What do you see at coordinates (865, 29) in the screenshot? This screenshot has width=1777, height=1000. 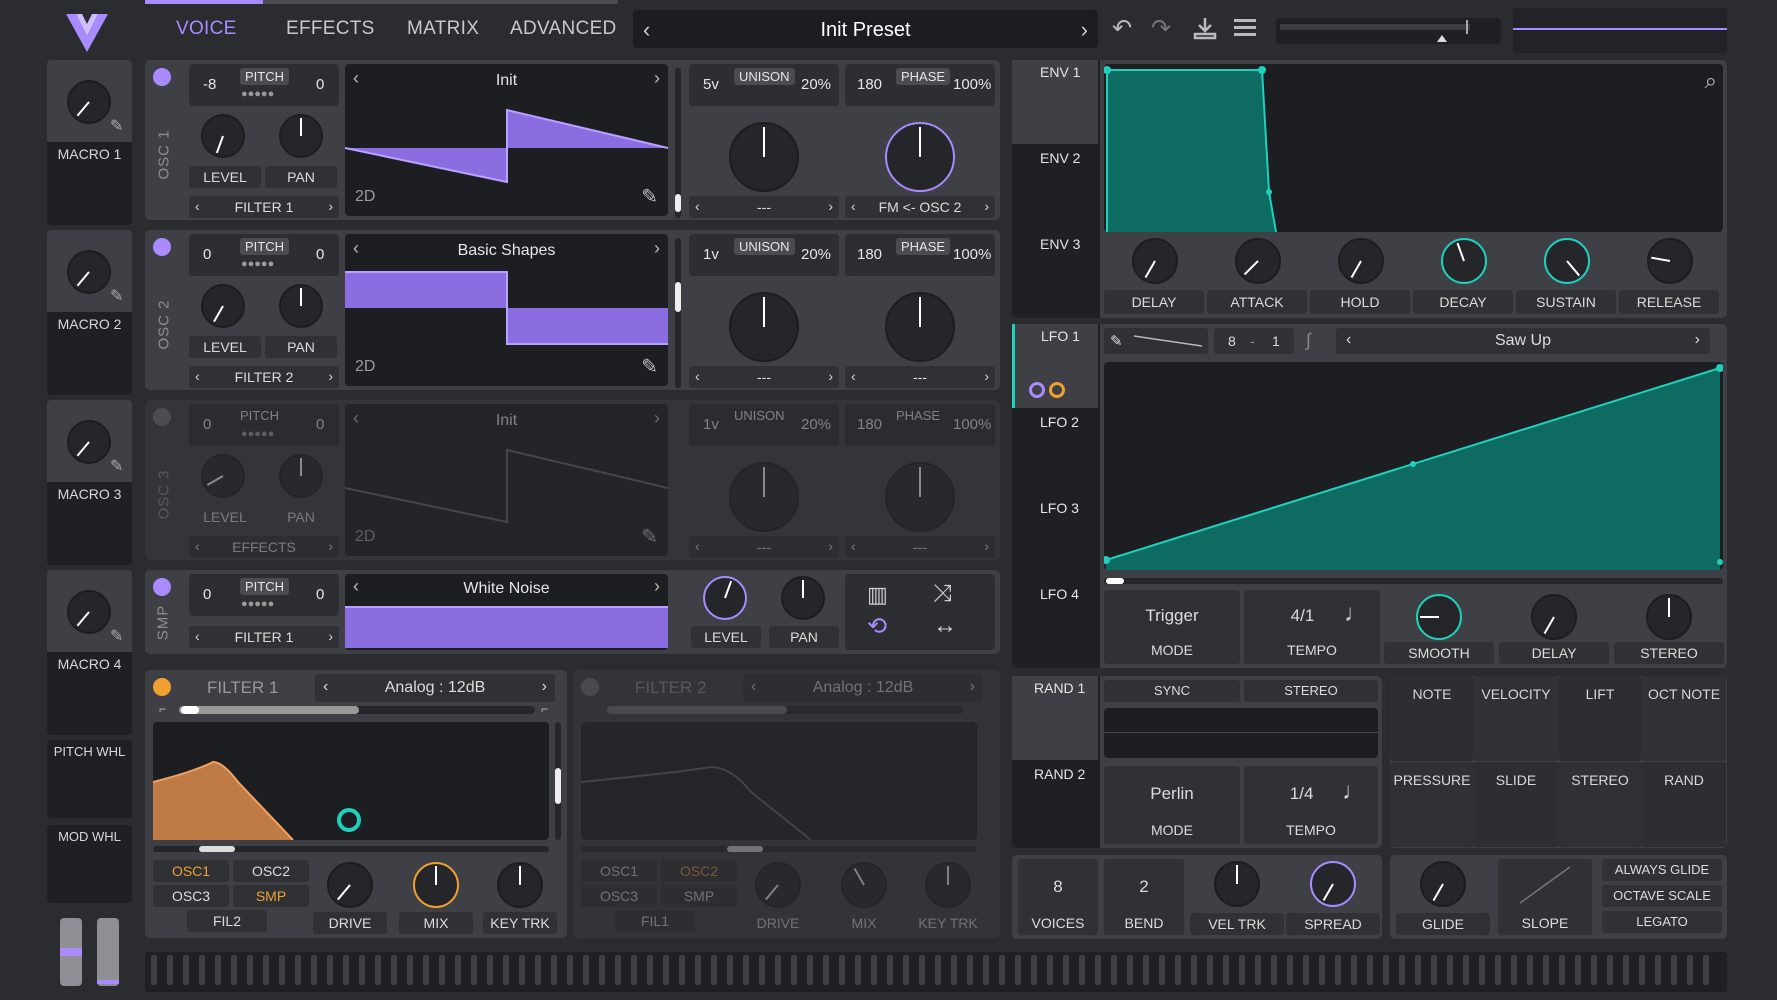 I see `preset-selector: ‹ Init Preset ›` at bounding box center [865, 29].